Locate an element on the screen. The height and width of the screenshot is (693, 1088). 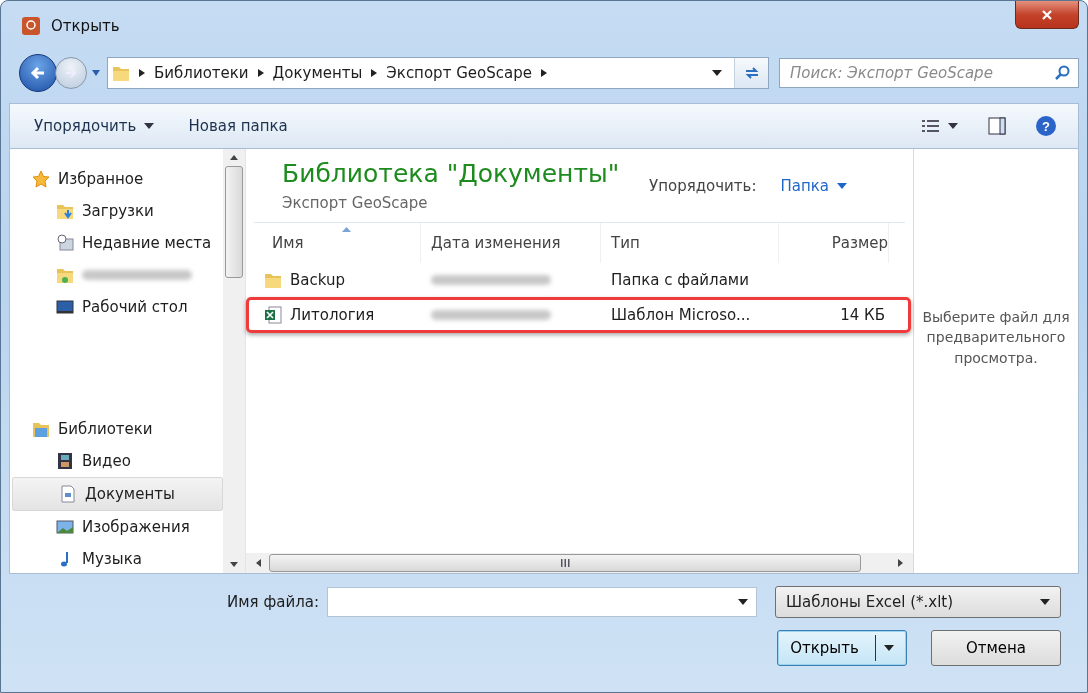
refresh-button is located at coordinates (751, 73).